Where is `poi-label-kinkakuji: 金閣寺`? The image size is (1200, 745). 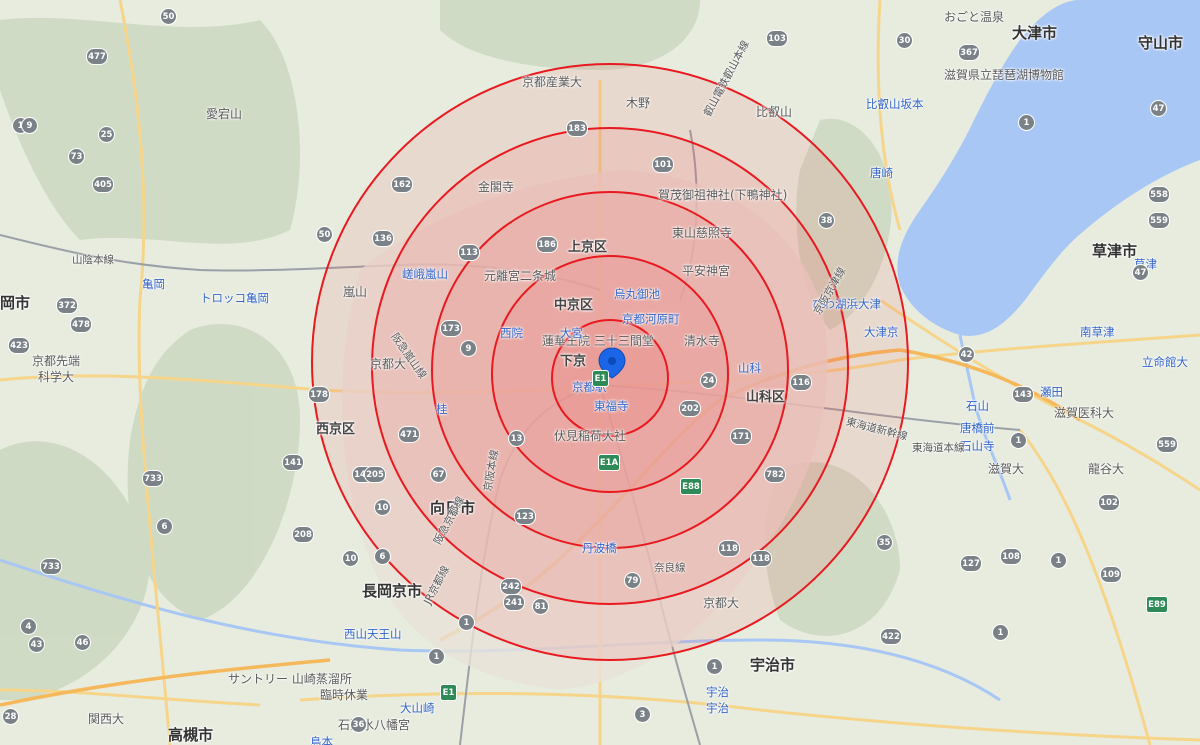 poi-label-kinkakuji: 金閣寺 is located at coordinates (496, 186).